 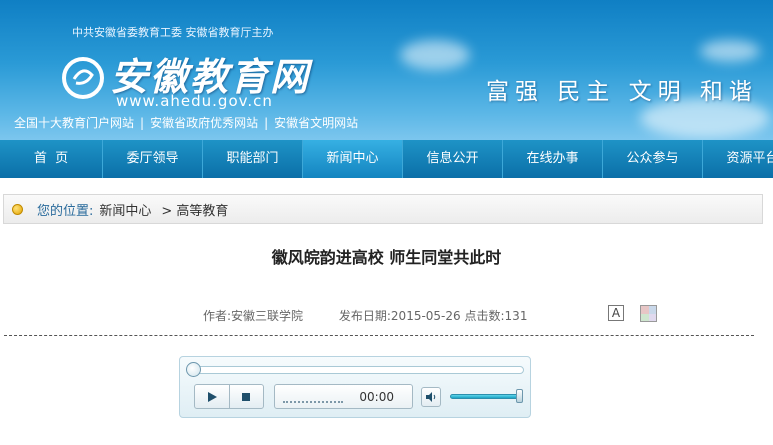 I want to click on seek-bar, so click(x=357, y=370).